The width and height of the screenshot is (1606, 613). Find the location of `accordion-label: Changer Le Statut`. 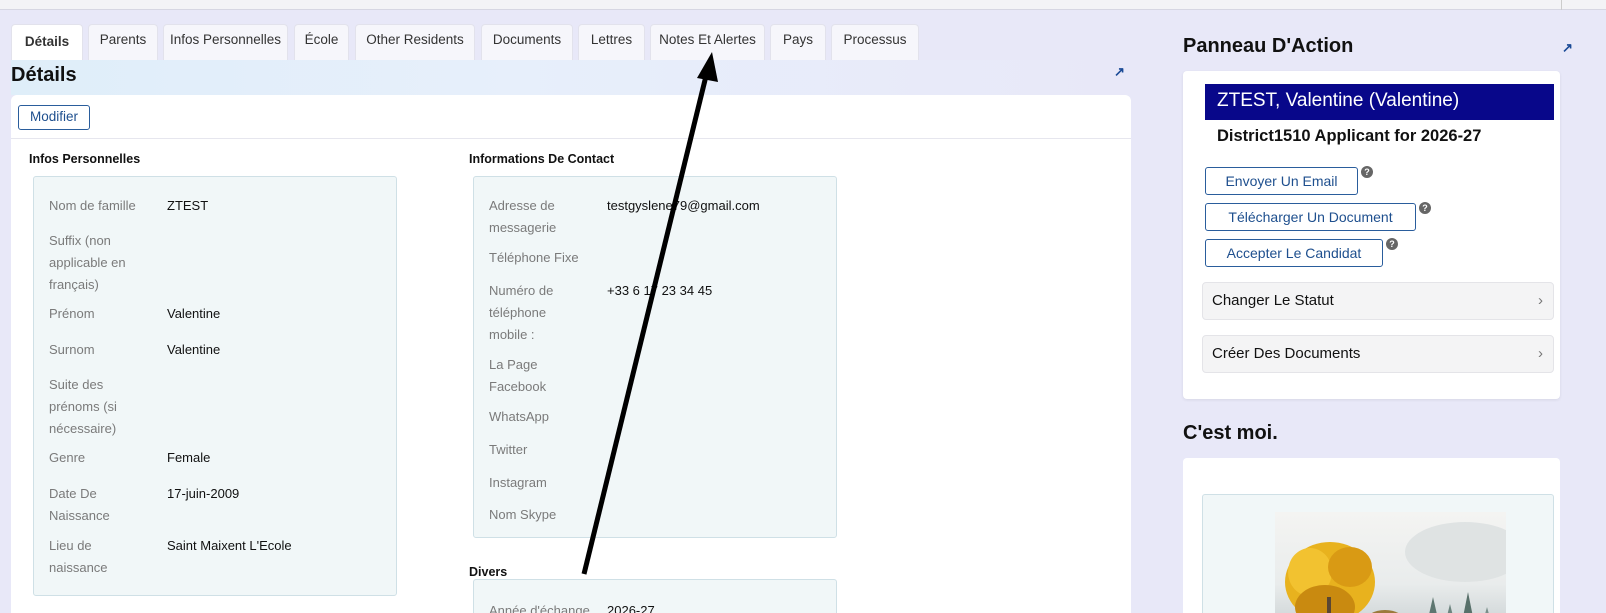

accordion-label: Changer Le Statut is located at coordinates (1273, 300).